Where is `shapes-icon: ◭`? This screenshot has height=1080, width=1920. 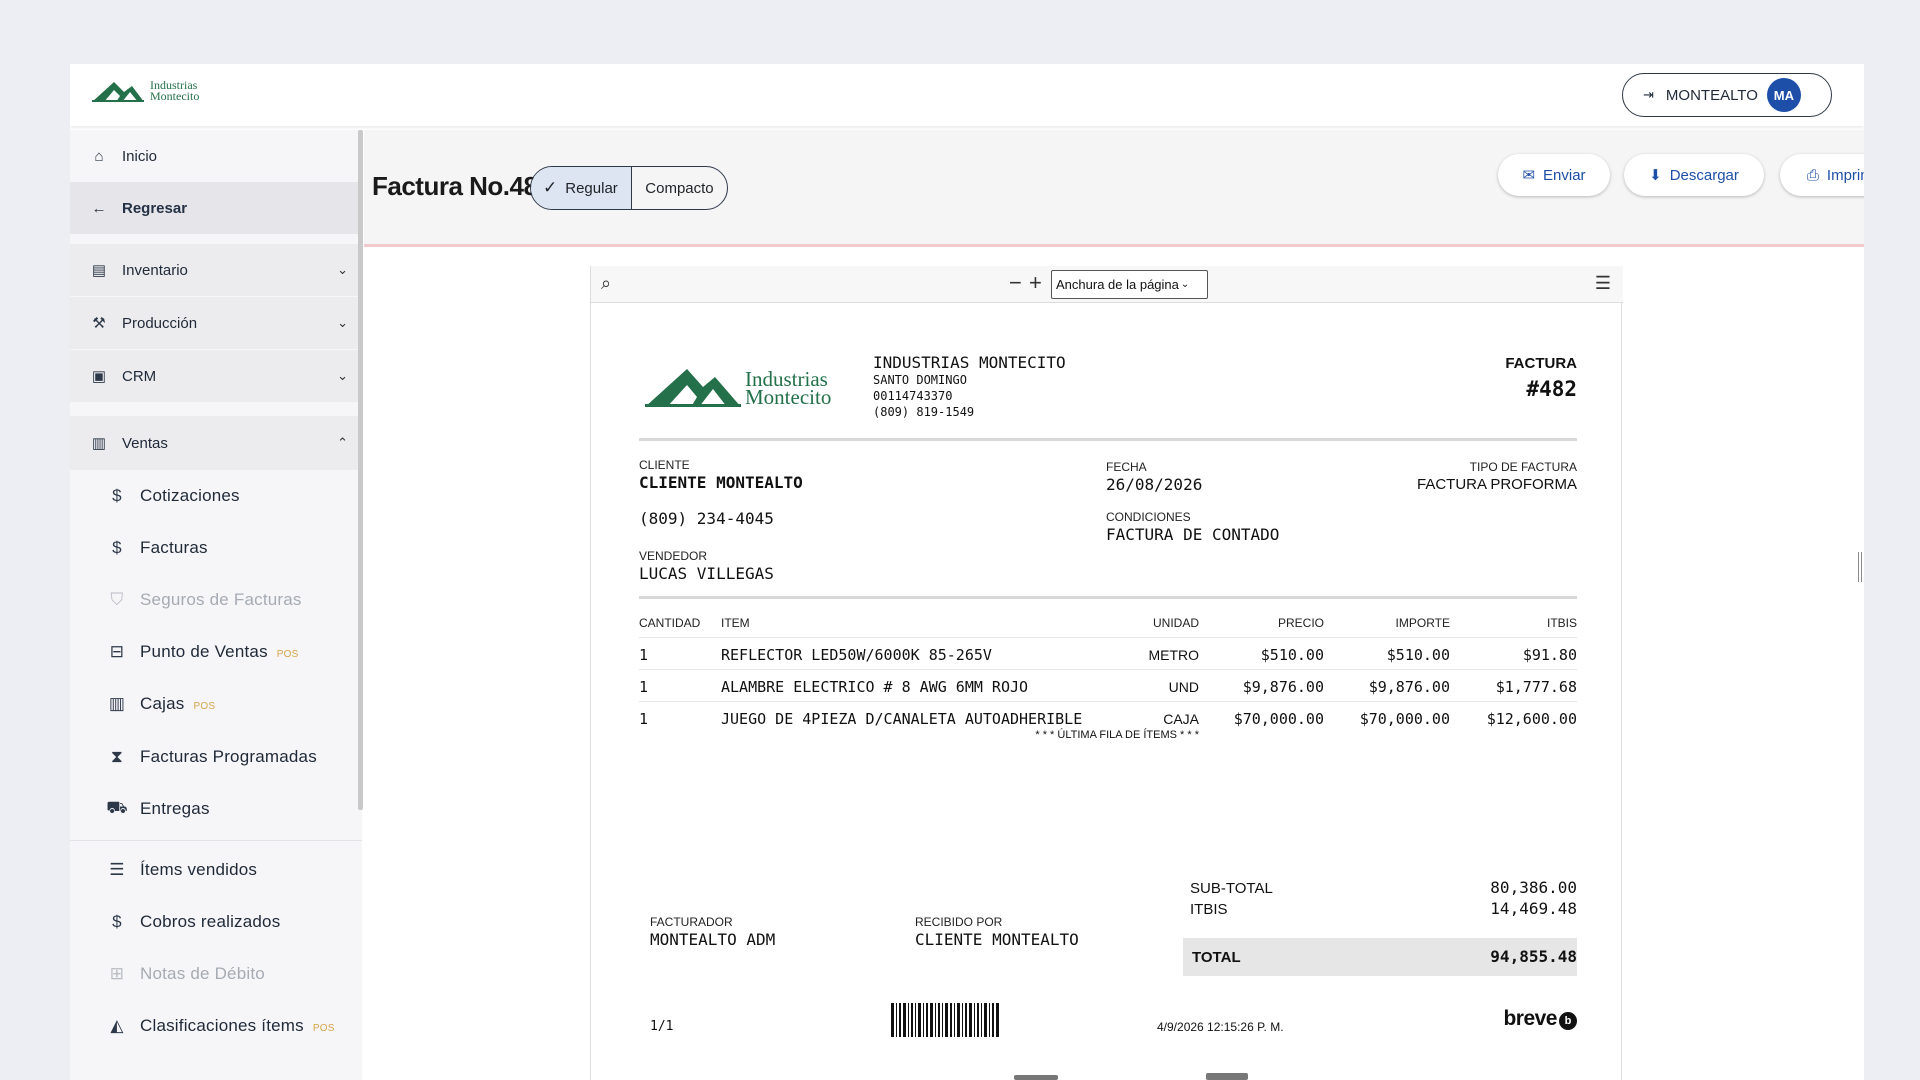 shapes-icon: ◭ is located at coordinates (117, 1025).